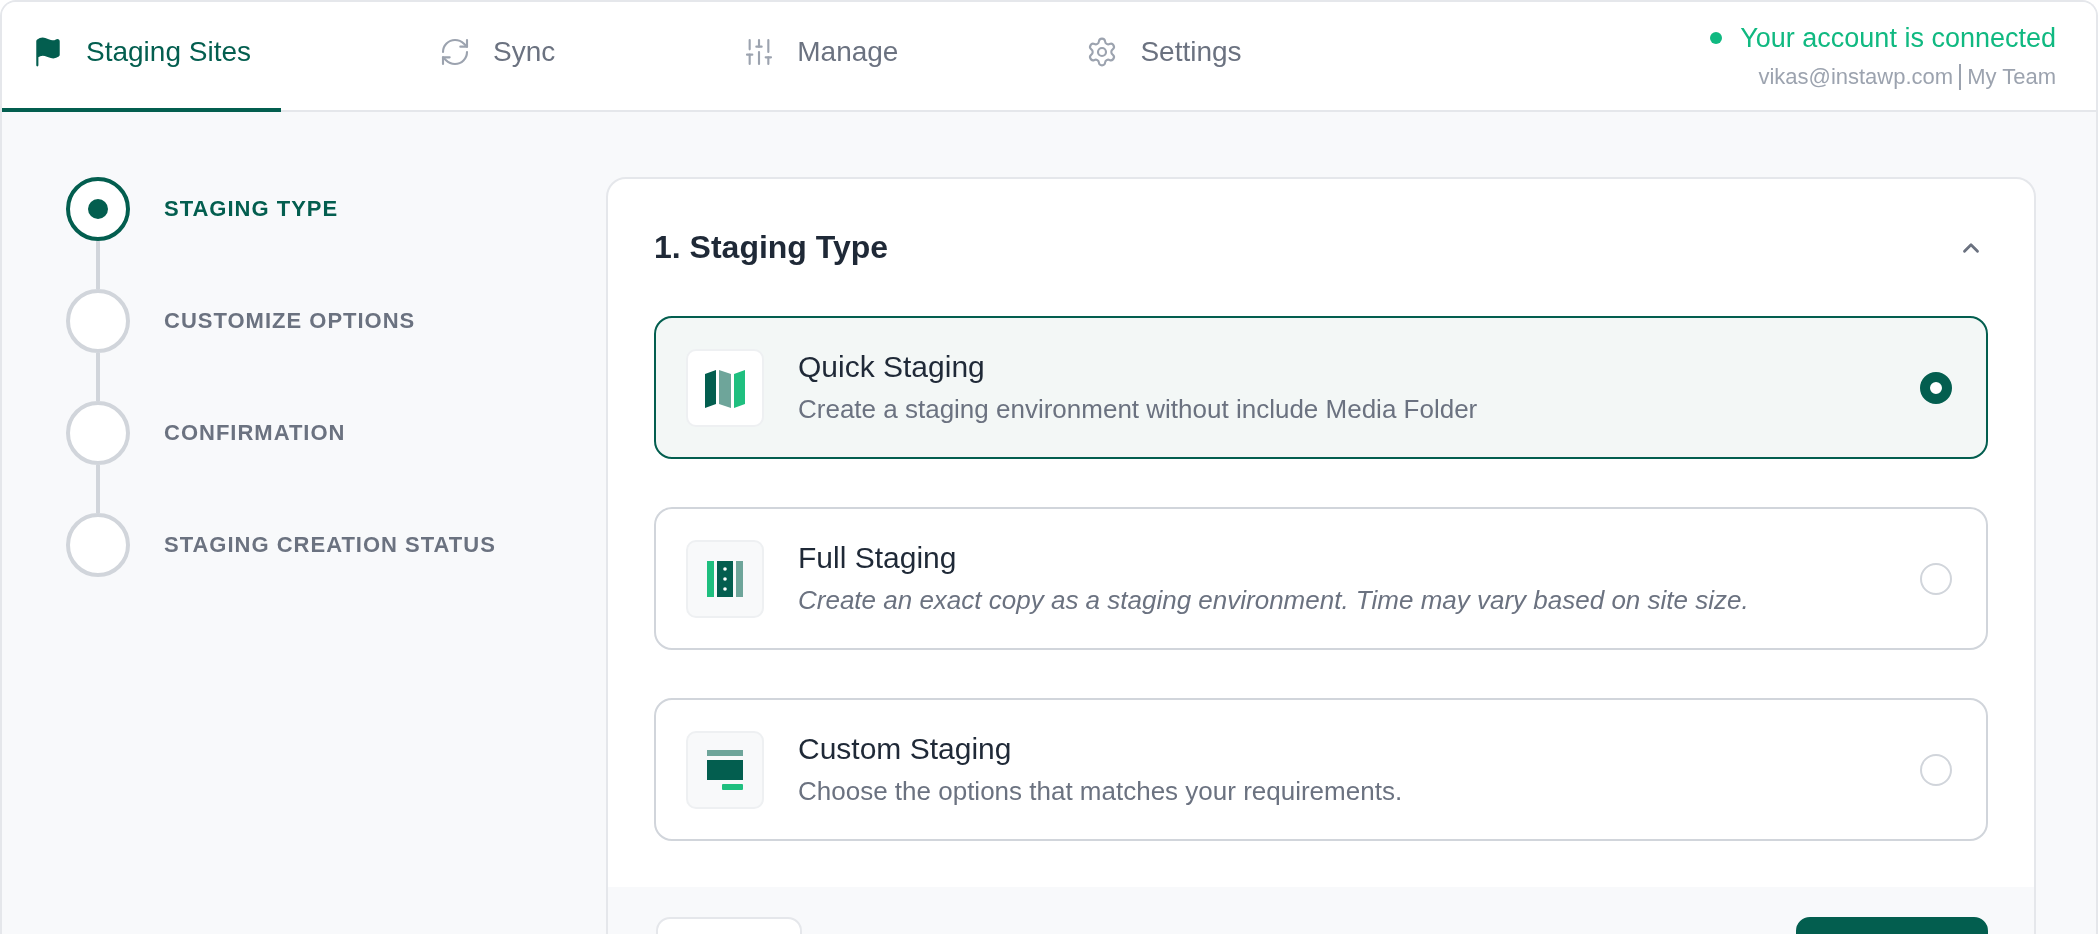 The image size is (2098, 934). I want to click on account-email: vikas@instawp.com, so click(1856, 76).